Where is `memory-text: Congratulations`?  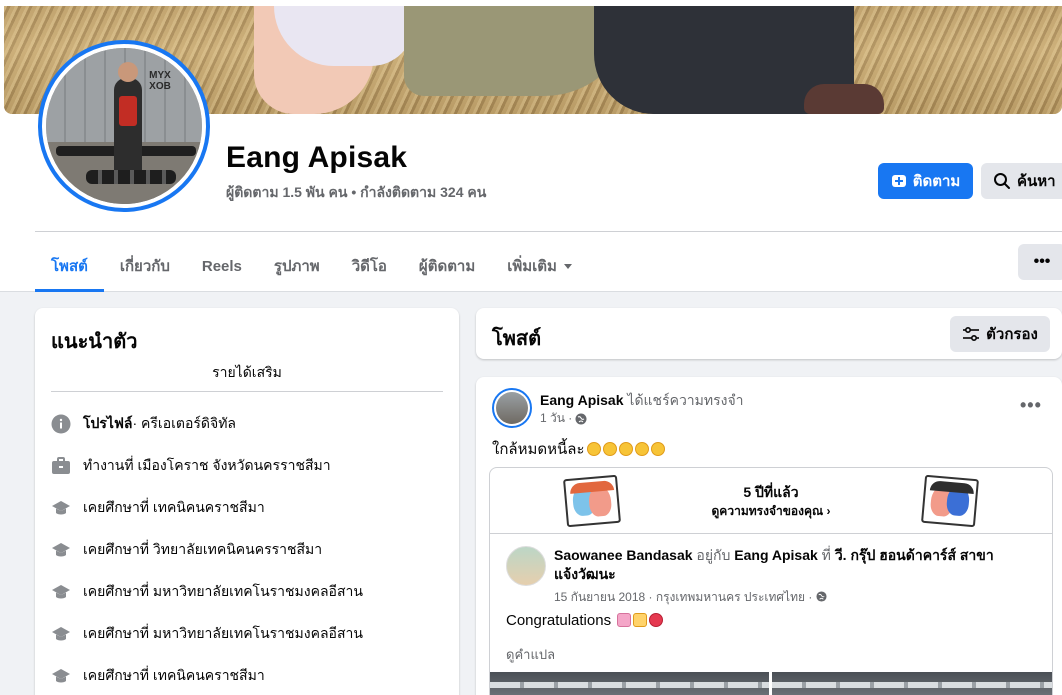
memory-text: Congratulations is located at coordinates (585, 620).